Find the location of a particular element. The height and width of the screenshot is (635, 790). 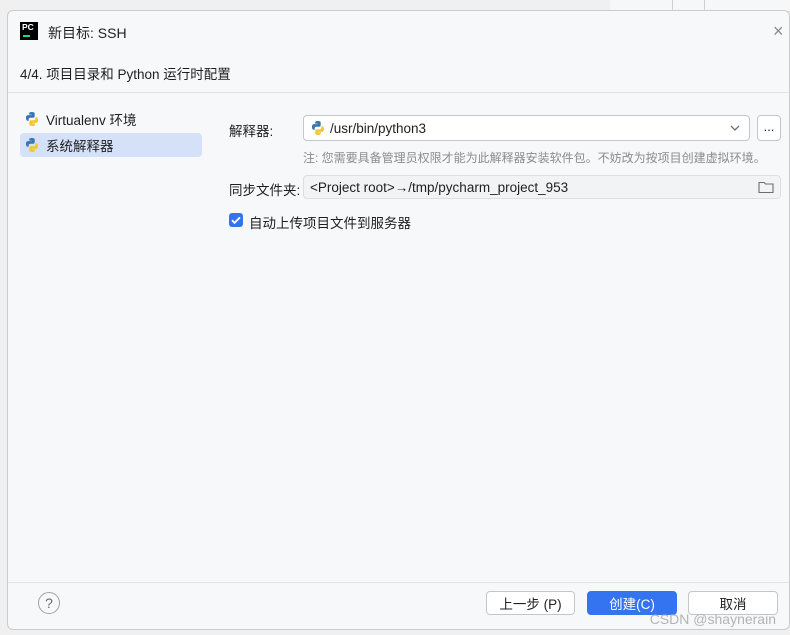

sidebar-item-label: Virtualenv 环境 is located at coordinates (91, 120).